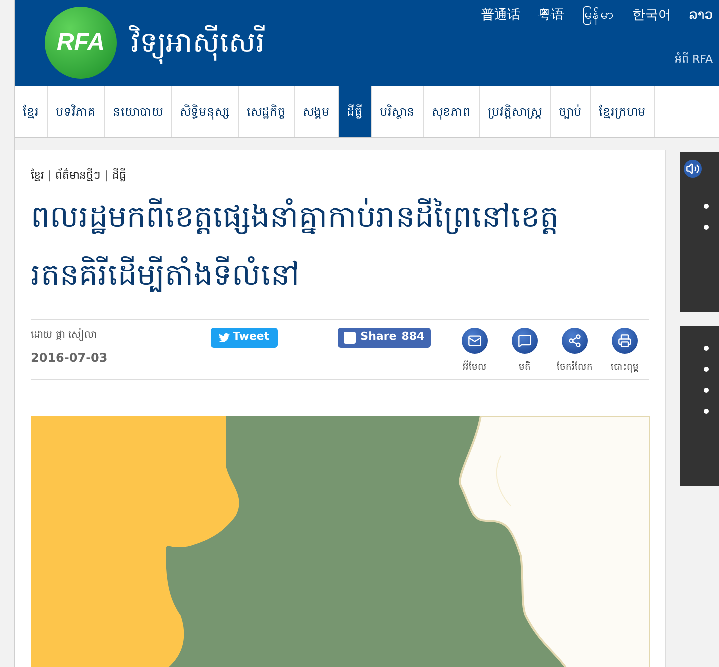  Describe the element at coordinates (652, 16) in the screenshot. I see `language-link: 한국어` at that location.